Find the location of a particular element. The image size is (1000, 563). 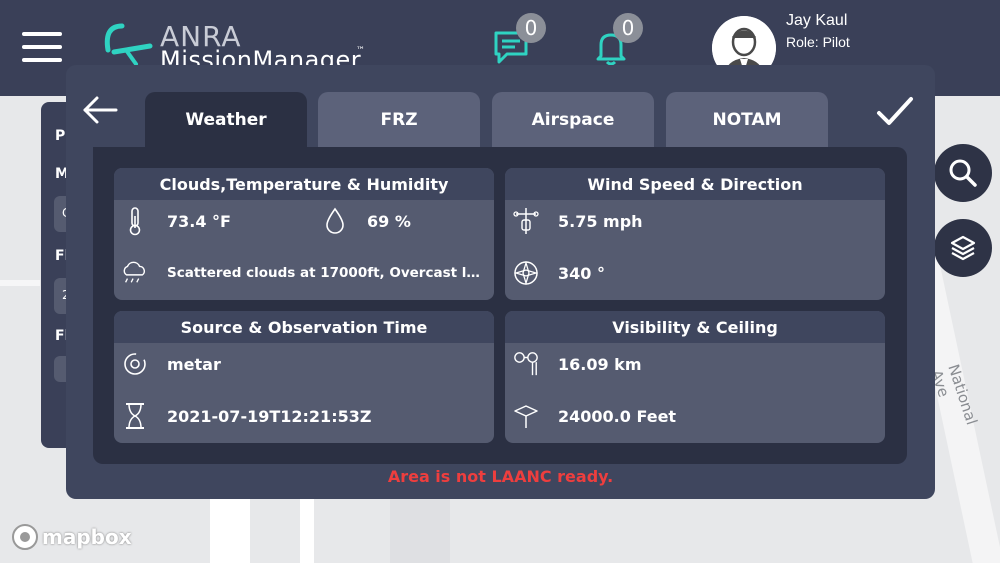

card-title: Source & Observation Time is located at coordinates (304, 327).